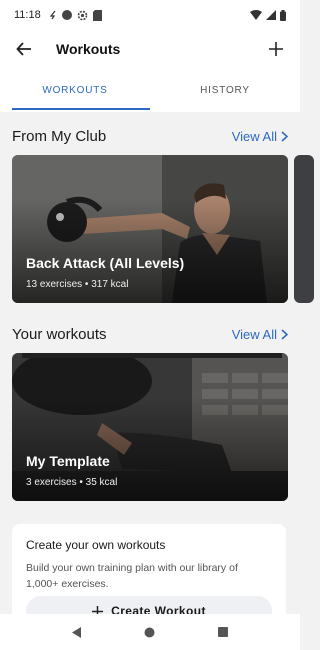  What do you see at coordinates (27, 15) in the screenshot?
I see `status-time: 11:18` at bounding box center [27, 15].